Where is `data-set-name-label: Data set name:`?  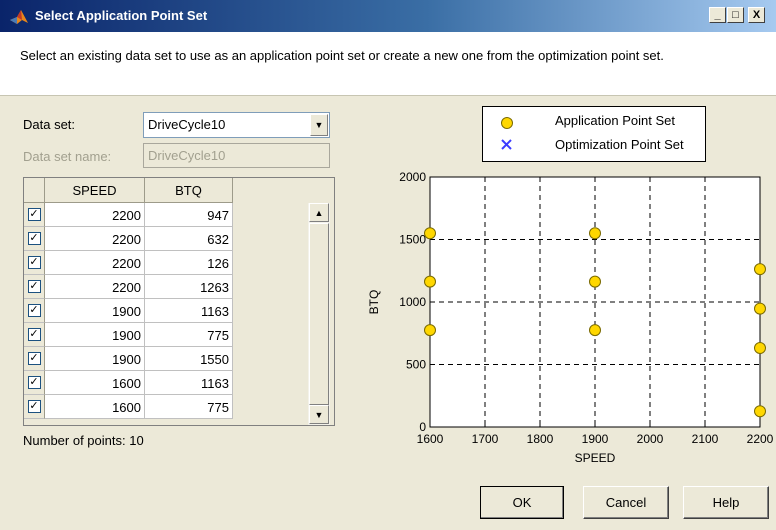 data-set-name-label: Data set name: is located at coordinates (67, 156).